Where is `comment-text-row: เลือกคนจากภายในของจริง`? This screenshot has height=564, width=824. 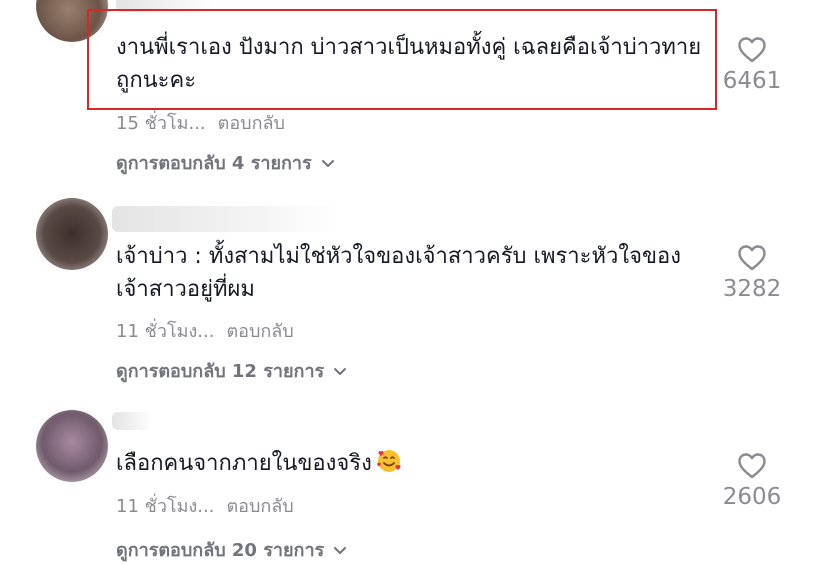
comment-text-row: เลือกคนจากภายในของจริง is located at coordinates (411, 465).